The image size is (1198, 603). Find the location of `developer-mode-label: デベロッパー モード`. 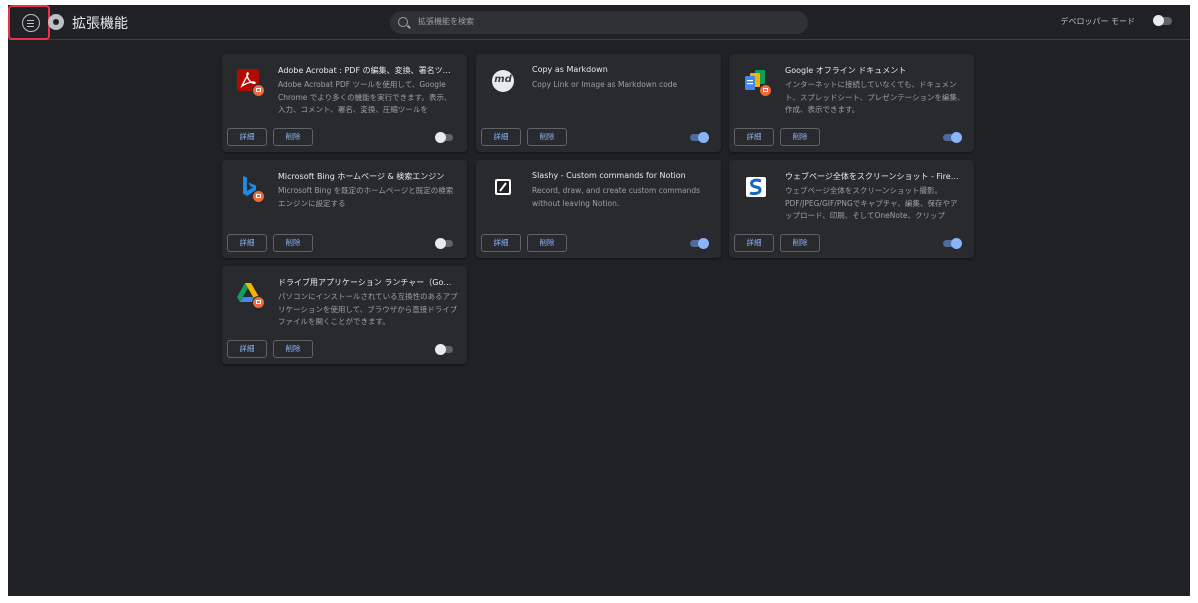

developer-mode-label: デベロッパー モード is located at coordinates (1097, 21).